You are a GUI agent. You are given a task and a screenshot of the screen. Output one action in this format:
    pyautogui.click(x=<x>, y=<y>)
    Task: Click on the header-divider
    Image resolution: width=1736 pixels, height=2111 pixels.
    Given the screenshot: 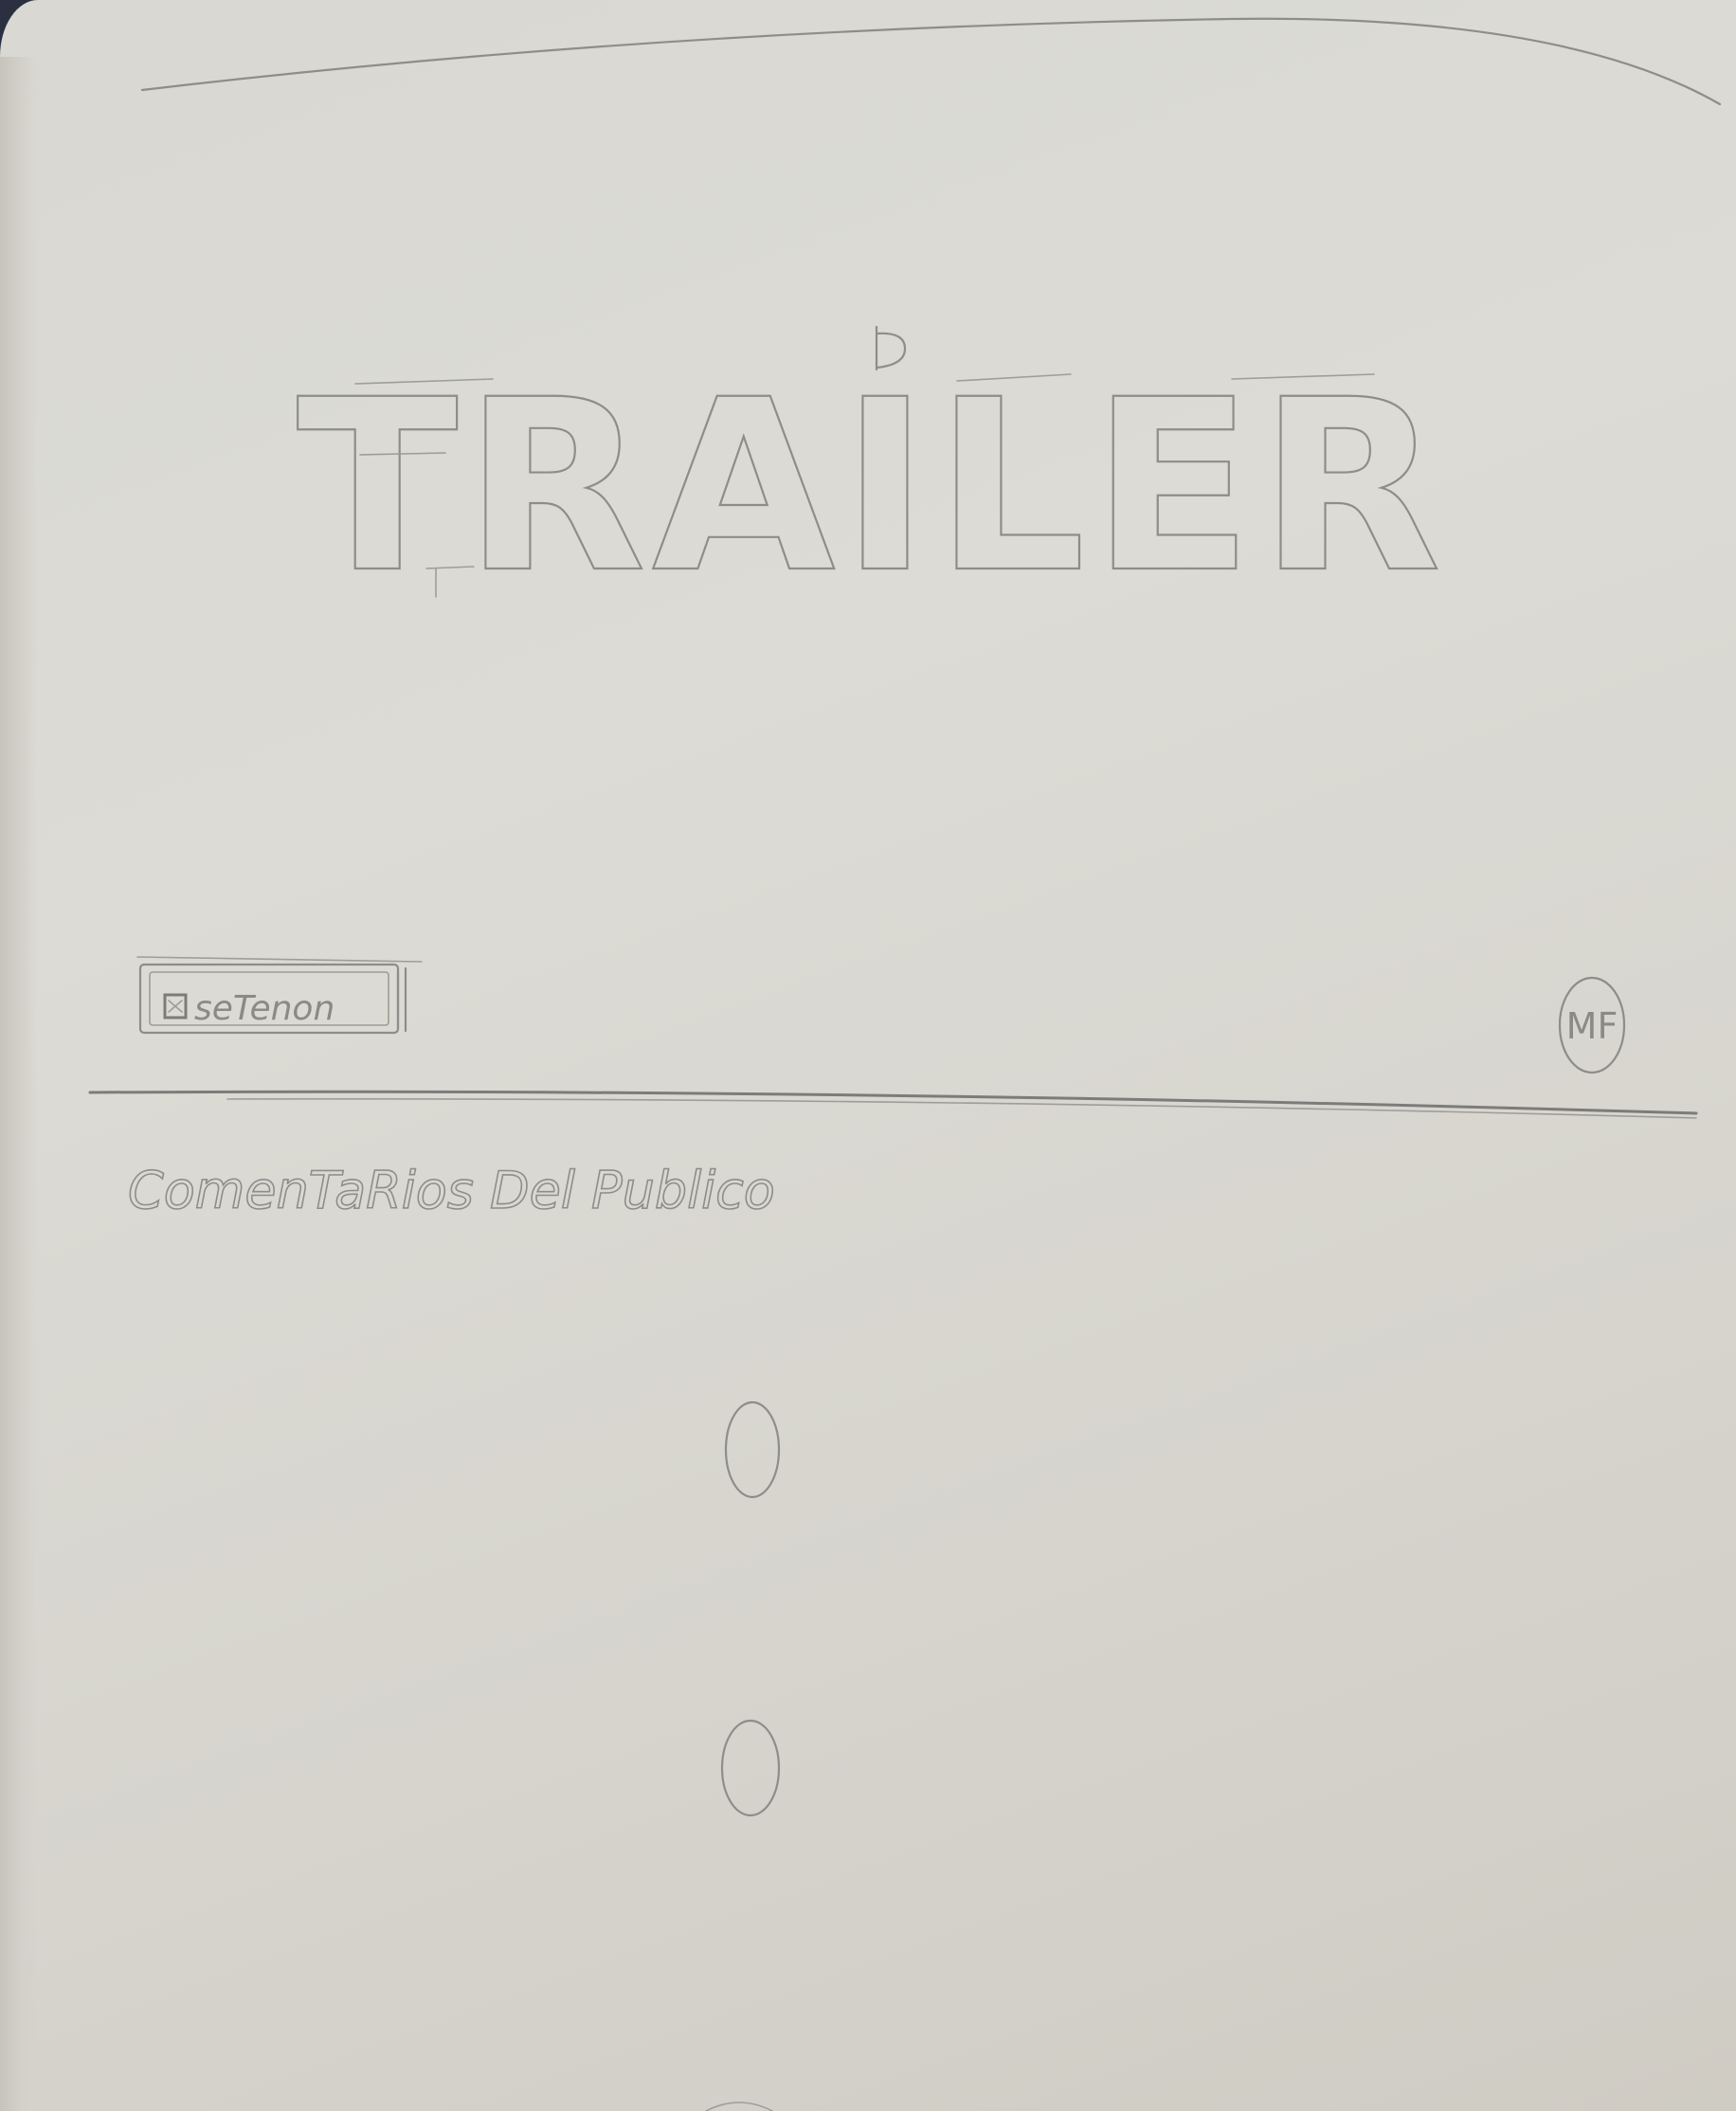 What is the action you would take?
    pyautogui.click(x=931, y=61)
    